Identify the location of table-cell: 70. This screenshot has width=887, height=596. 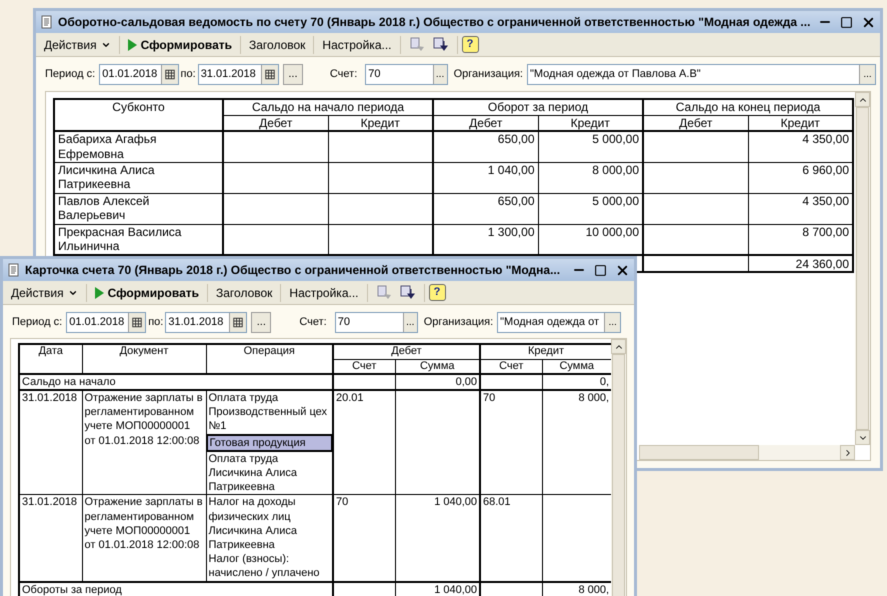
(511, 442).